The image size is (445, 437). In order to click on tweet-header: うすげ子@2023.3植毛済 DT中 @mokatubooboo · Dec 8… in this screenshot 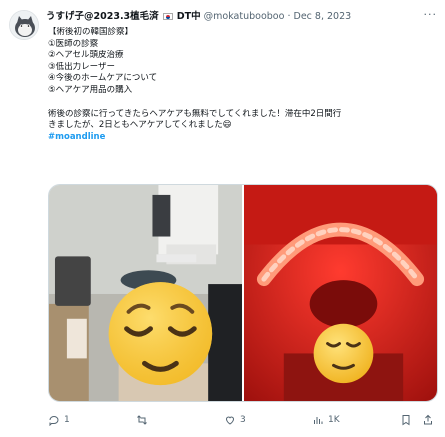, I will do `click(241, 17)`.